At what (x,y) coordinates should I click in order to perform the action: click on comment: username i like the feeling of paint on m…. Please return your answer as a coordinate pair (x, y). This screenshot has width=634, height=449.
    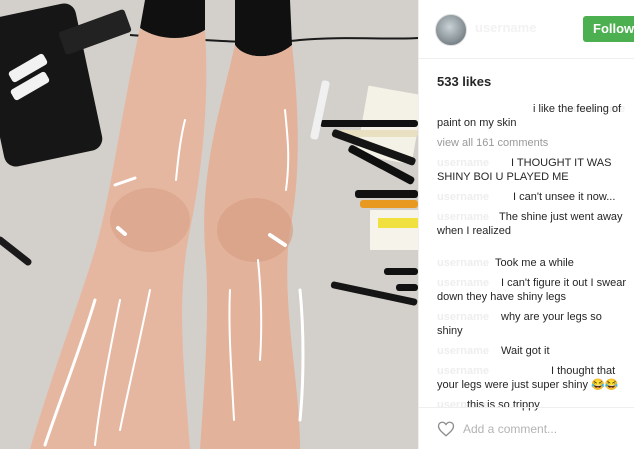
    Looking at the image, I should click on (533, 116).